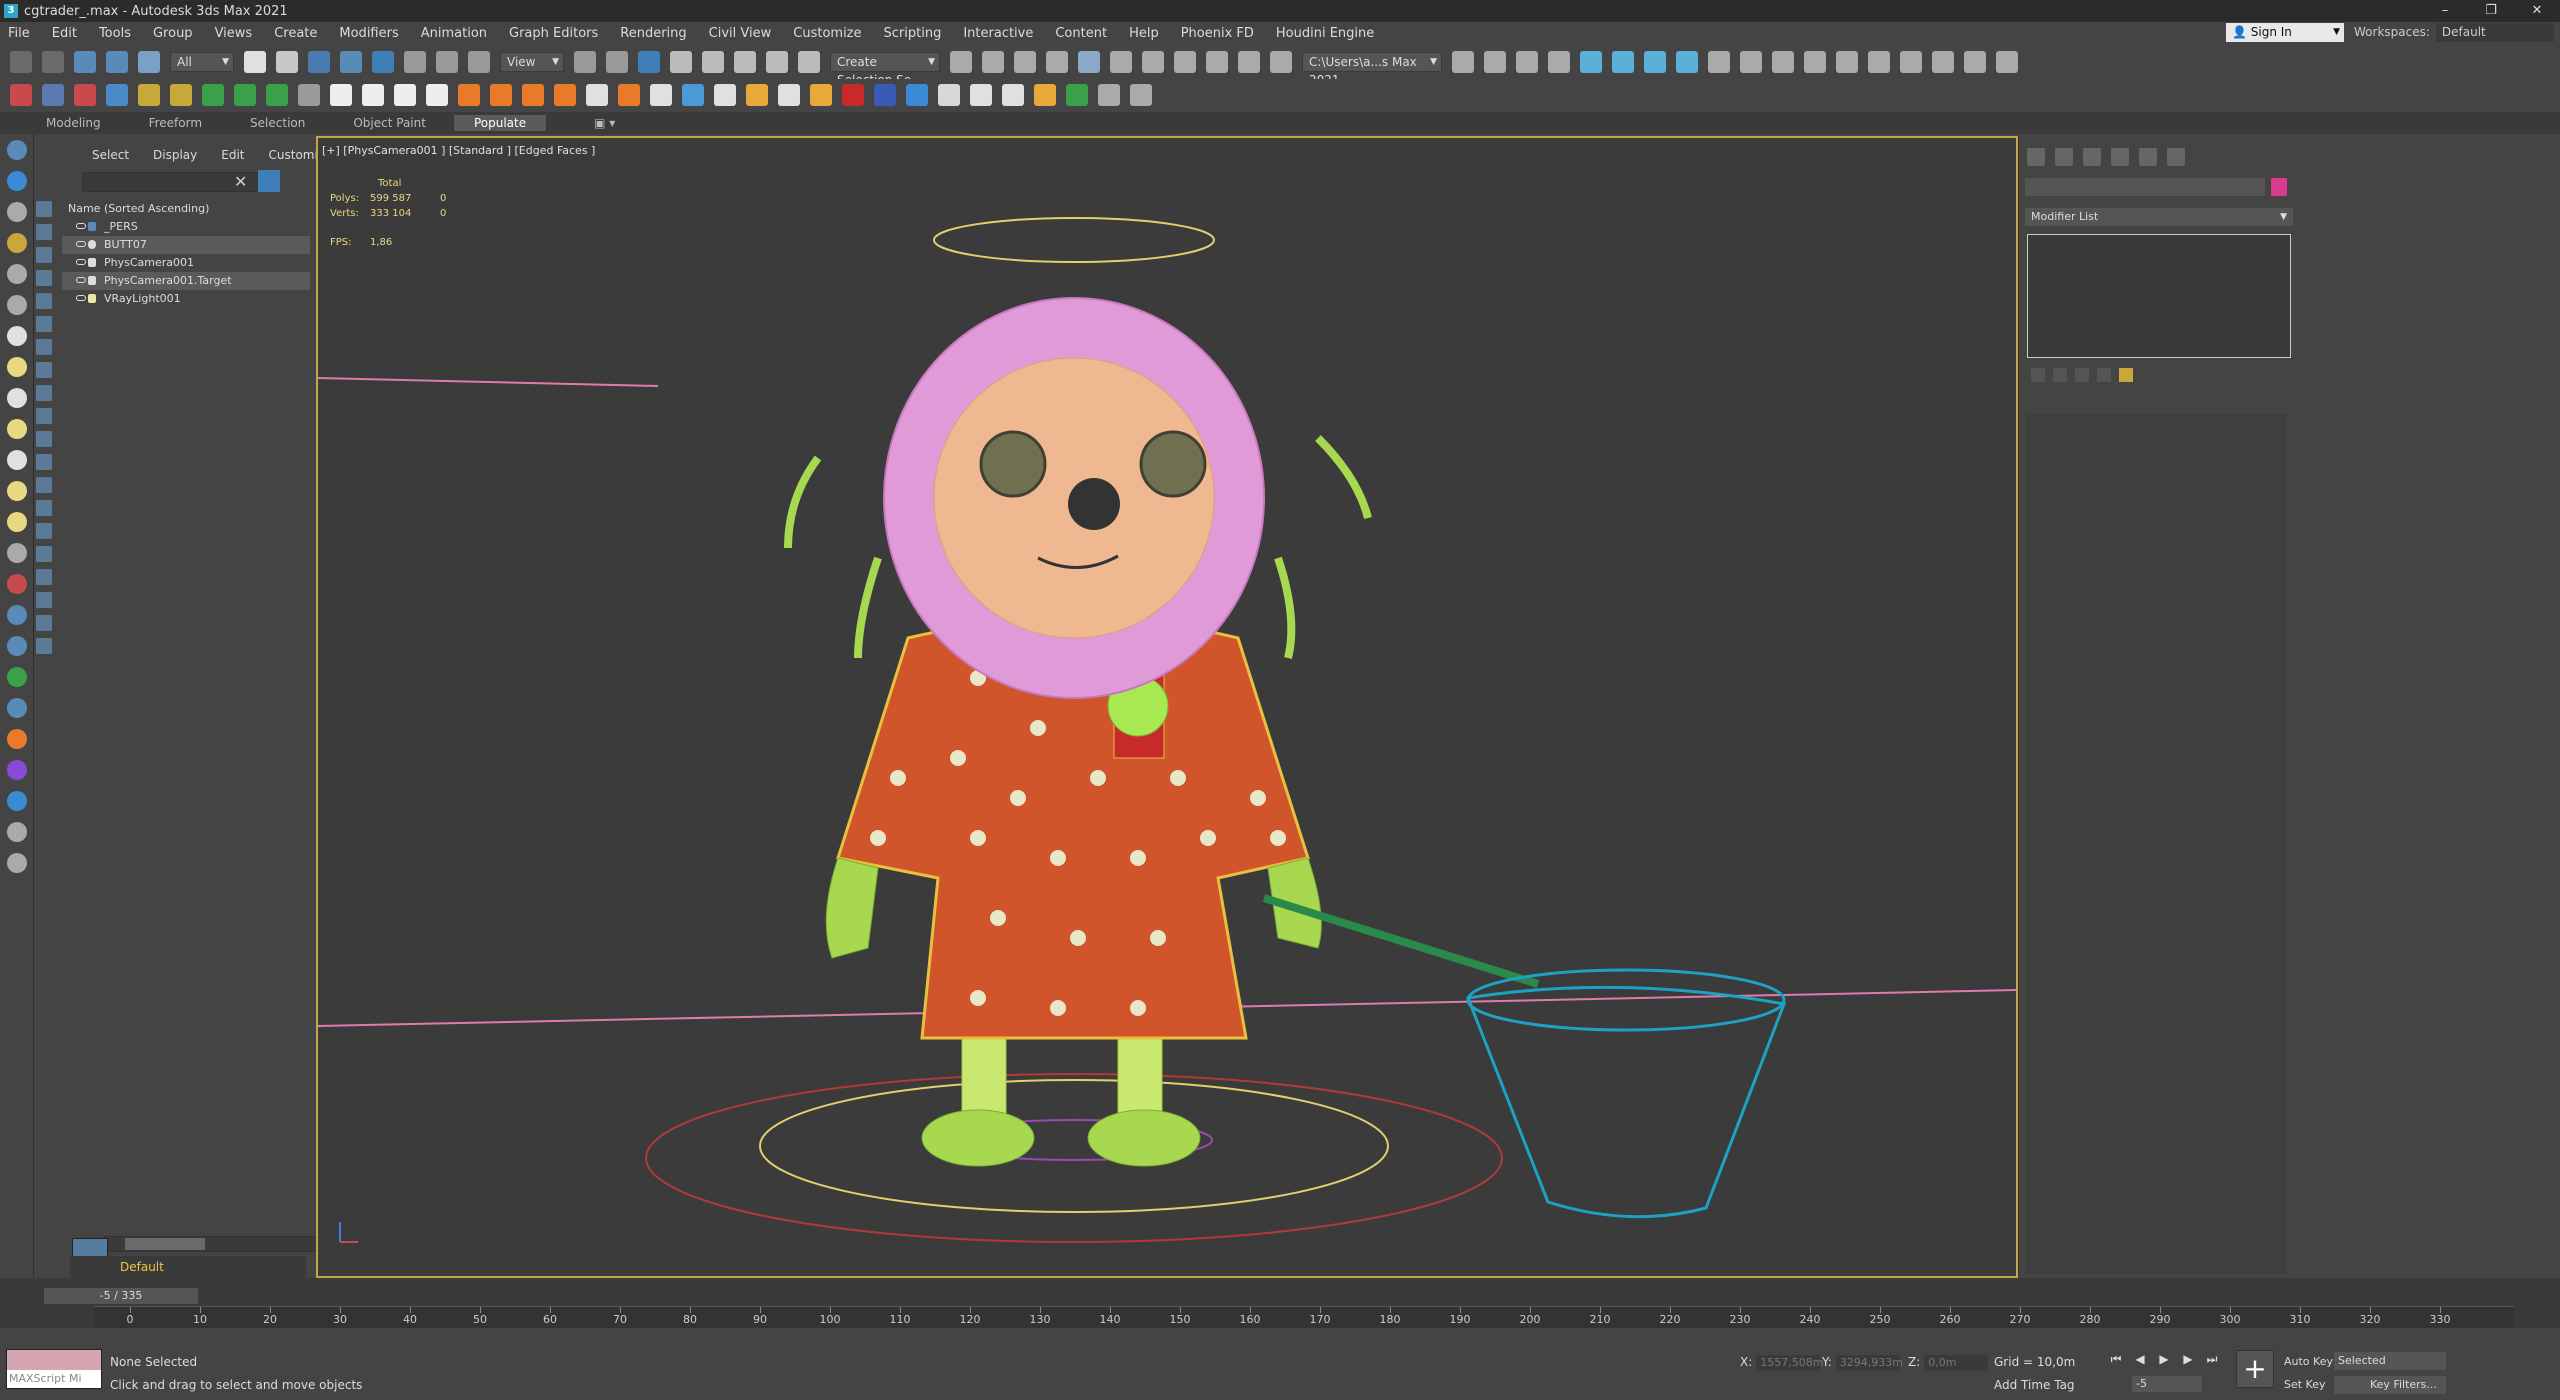 This screenshot has height=1400, width=2560. What do you see at coordinates (2212, 1360) in the screenshot?
I see `go-to-end-icon: ⏭` at bounding box center [2212, 1360].